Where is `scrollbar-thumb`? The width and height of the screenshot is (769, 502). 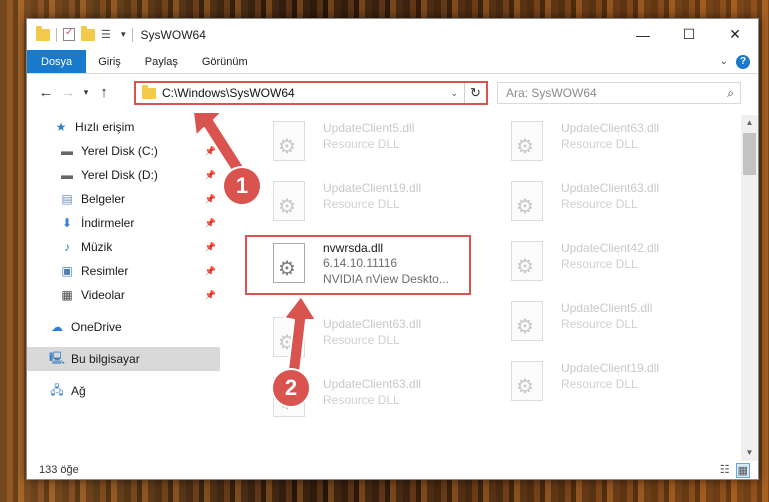
scrollbar-thumb is located at coordinates (749, 154).